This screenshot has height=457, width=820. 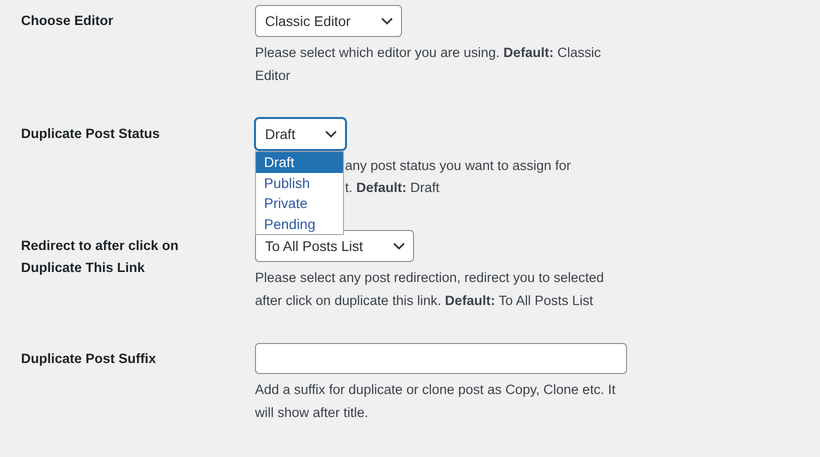 I want to click on setting-label: Choose Editor, so click(x=67, y=21).